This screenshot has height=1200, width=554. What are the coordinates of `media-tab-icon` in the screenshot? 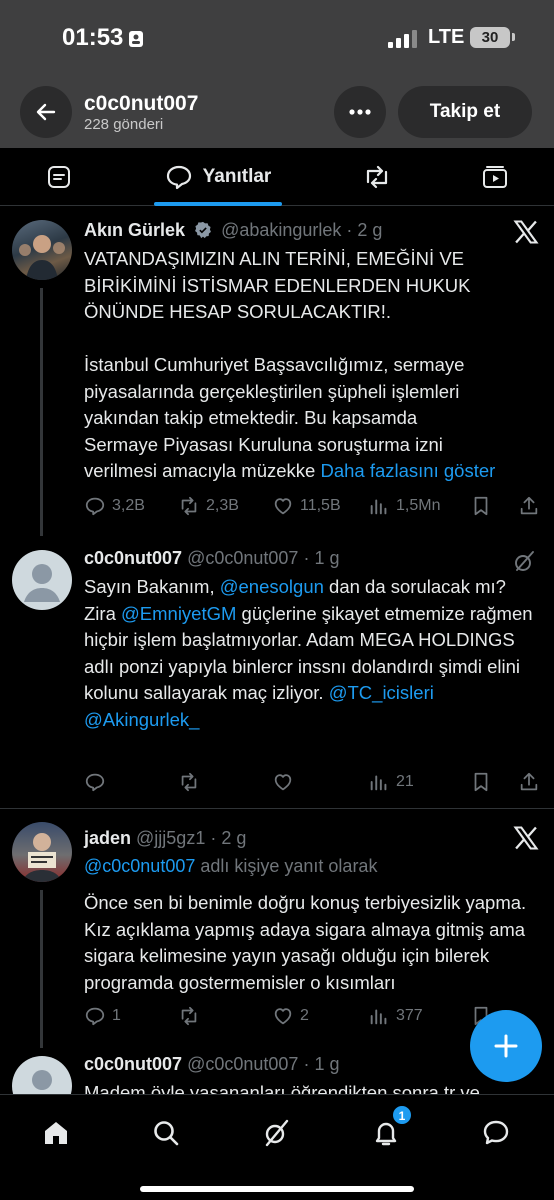 It's located at (495, 177).